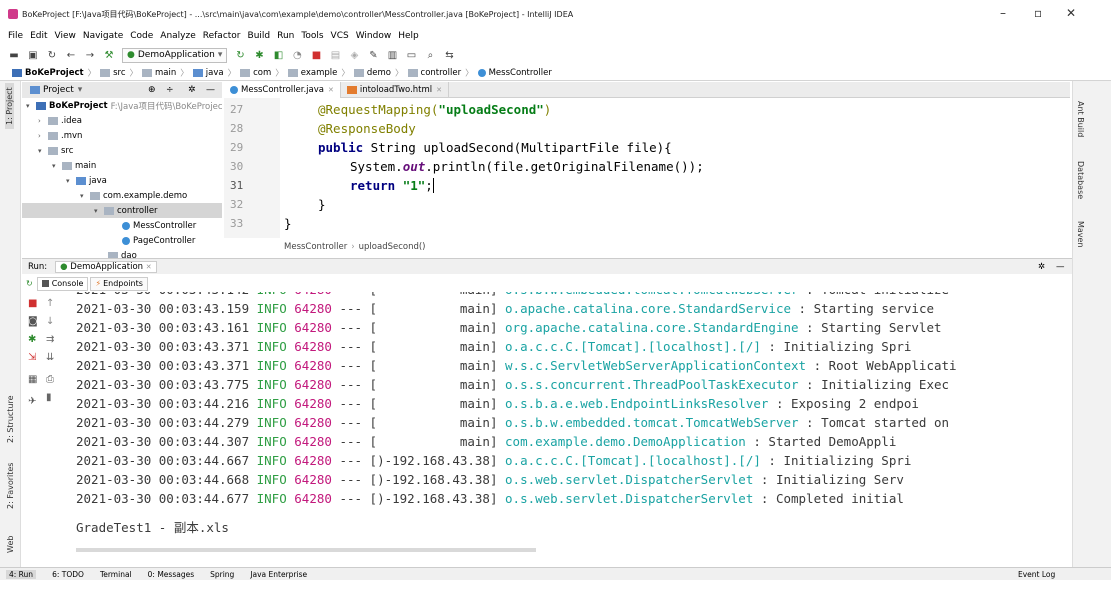 Image resolution: width=1111 pixels, height=592 pixels. What do you see at coordinates (282, 89) in the screenshot?
I see `tab-messcontroller: MessController.java ✕` at bounding box center [282, 89].